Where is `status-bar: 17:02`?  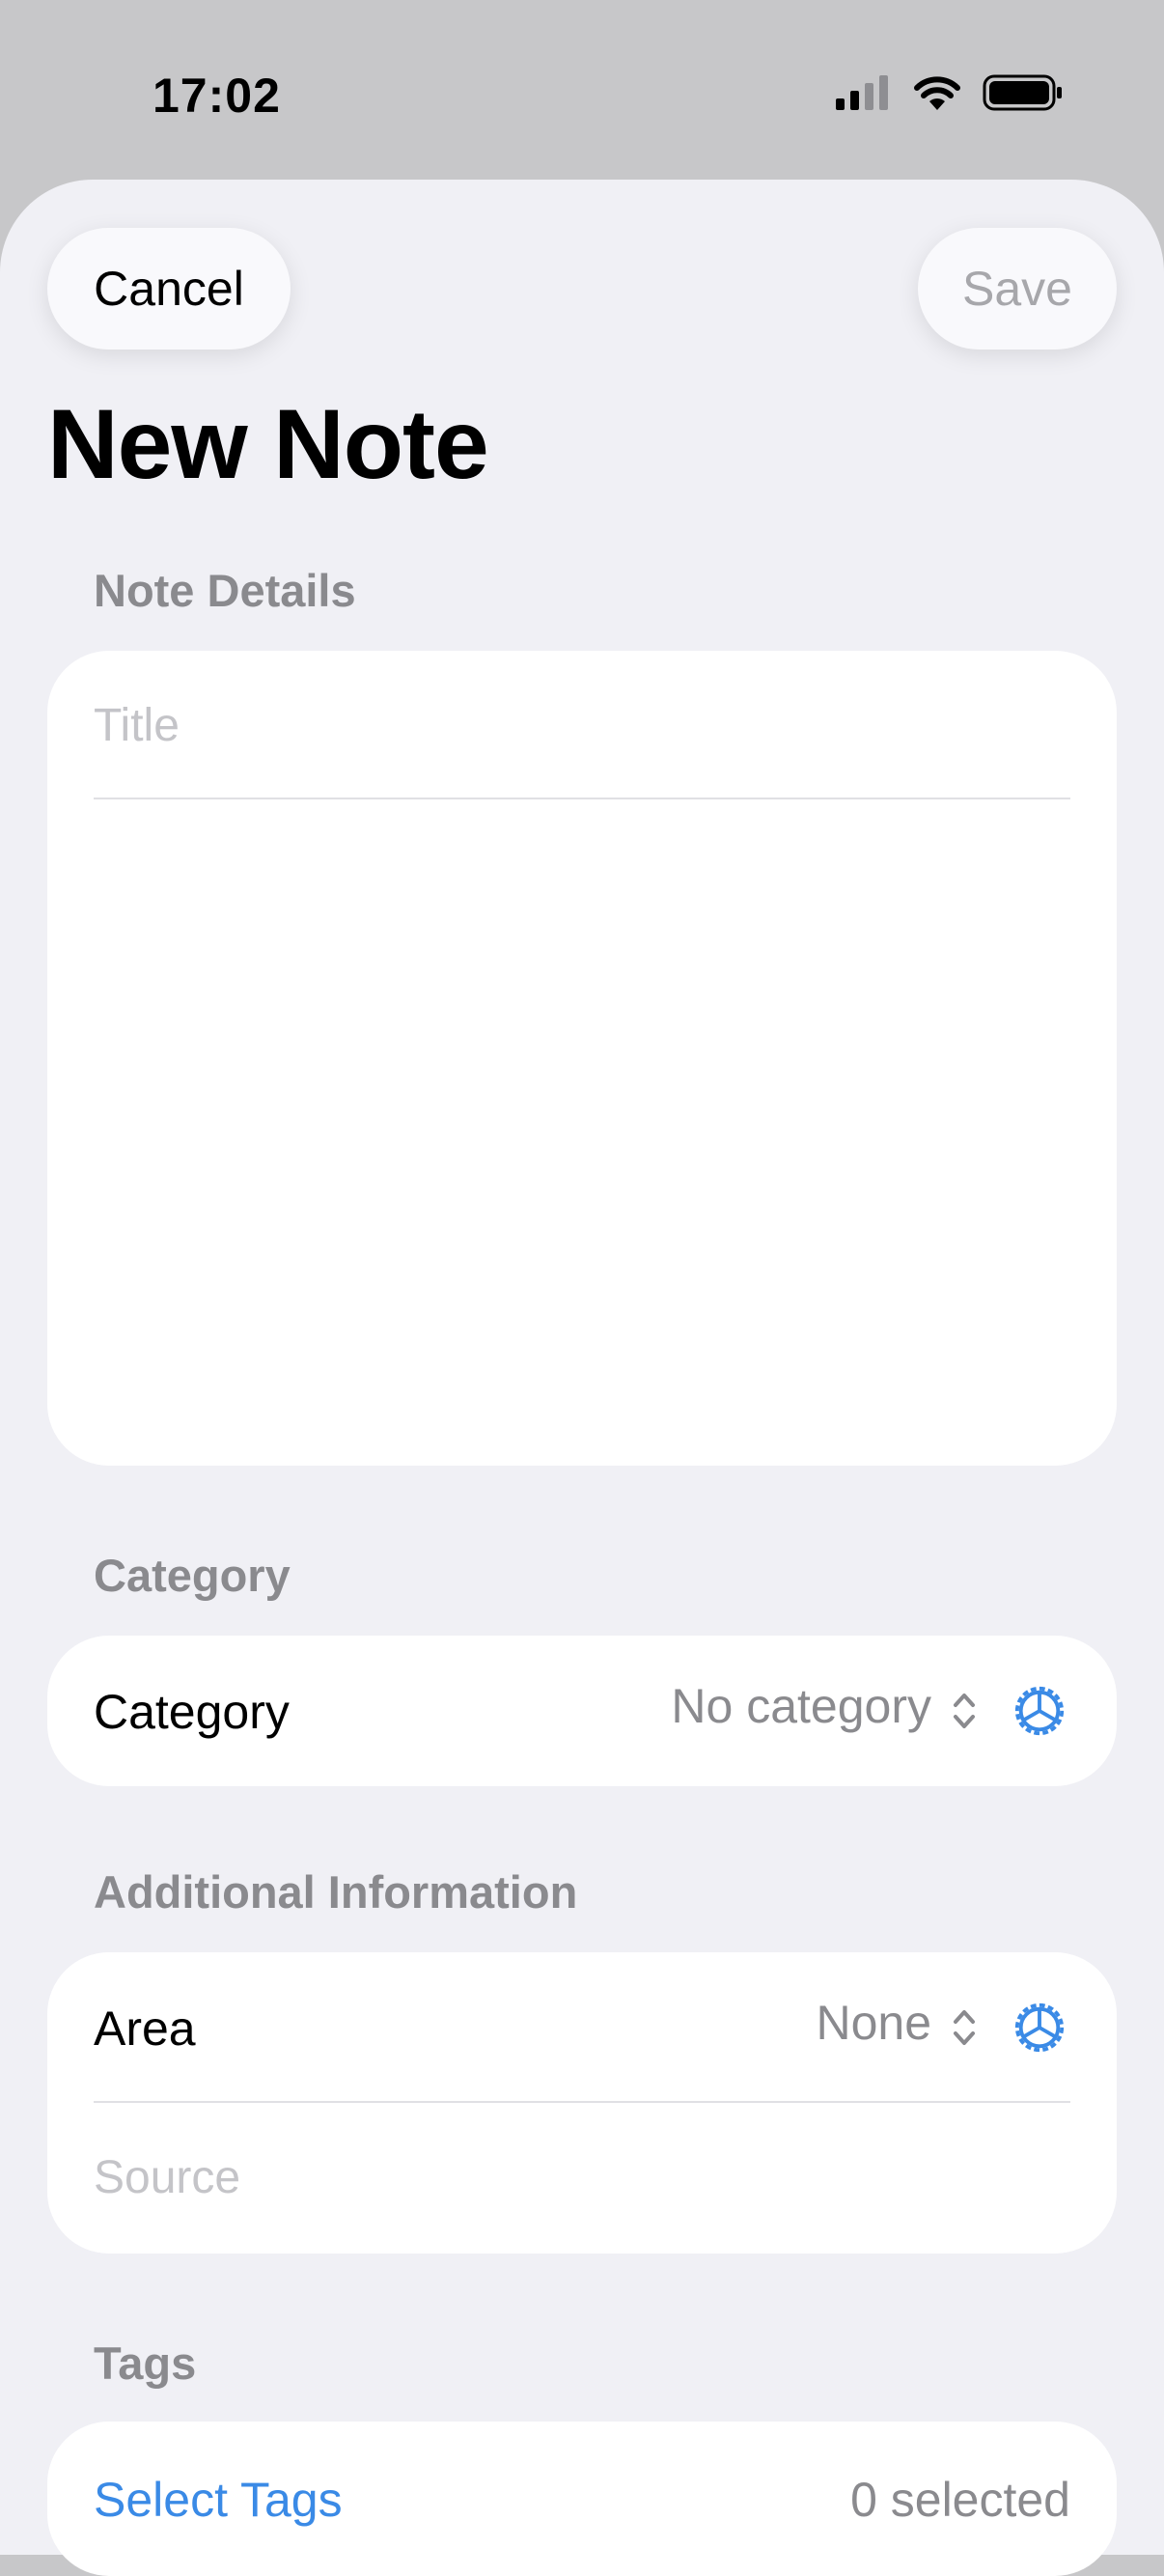
status-bar: 17:02 is located at coordinates (582, 92).